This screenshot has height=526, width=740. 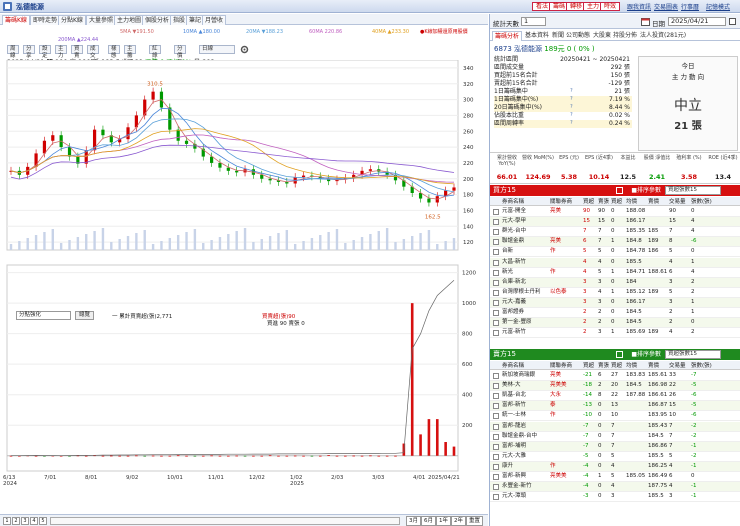 What do you see at coordinates (533, 21) in the screenshot?
I see `days-select: 1` at bounding box center [533, 21].